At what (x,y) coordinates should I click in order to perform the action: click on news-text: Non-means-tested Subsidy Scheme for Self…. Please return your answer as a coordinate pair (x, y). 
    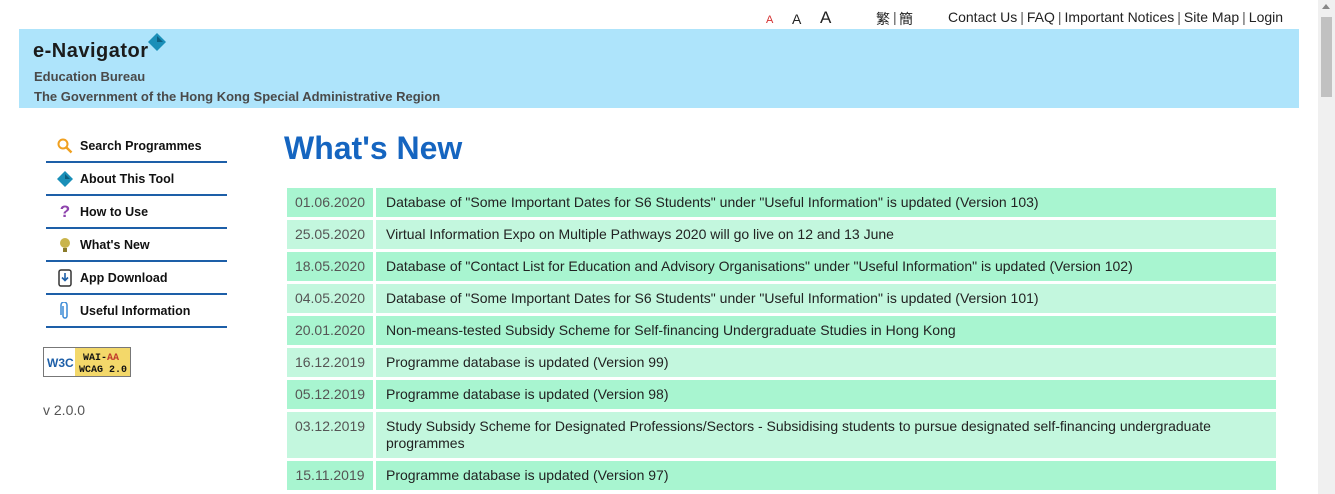
    Looking at the image, I should click on (826, 330).